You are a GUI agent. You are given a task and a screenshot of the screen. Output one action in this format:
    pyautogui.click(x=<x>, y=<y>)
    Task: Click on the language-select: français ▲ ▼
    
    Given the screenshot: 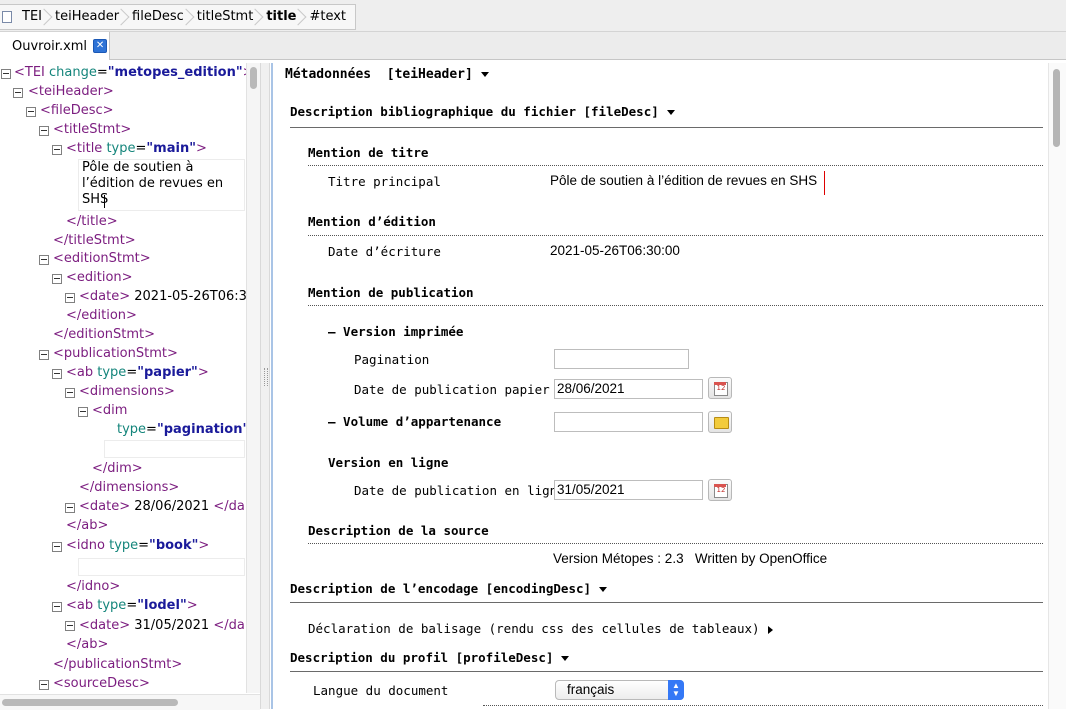 What is the action you would take?
    pyautogui.click(x=619, y=690)
    